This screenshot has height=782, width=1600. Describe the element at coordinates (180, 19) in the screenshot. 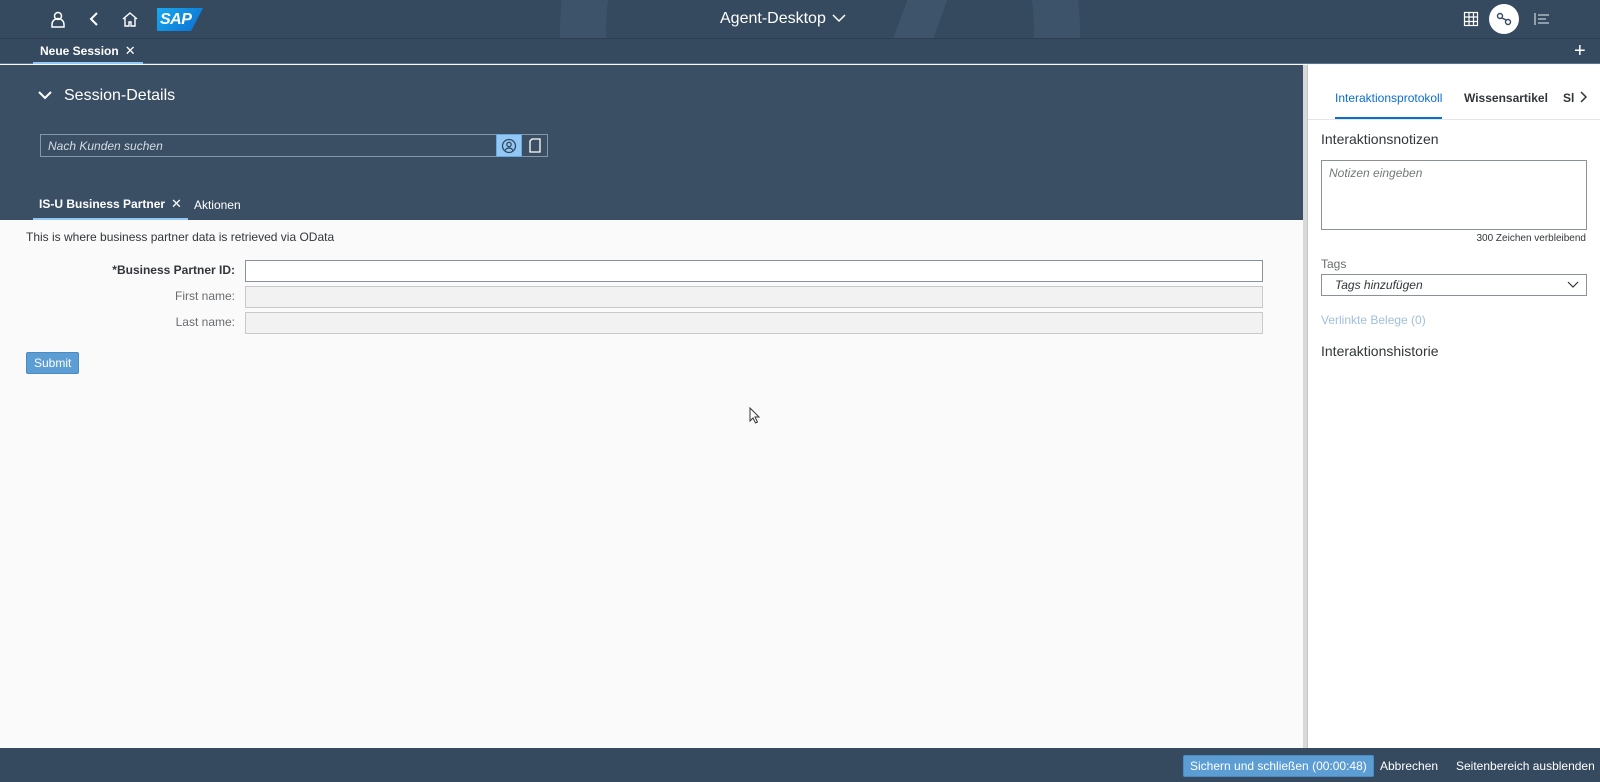

I see `sap-logo: SAP` at that location.